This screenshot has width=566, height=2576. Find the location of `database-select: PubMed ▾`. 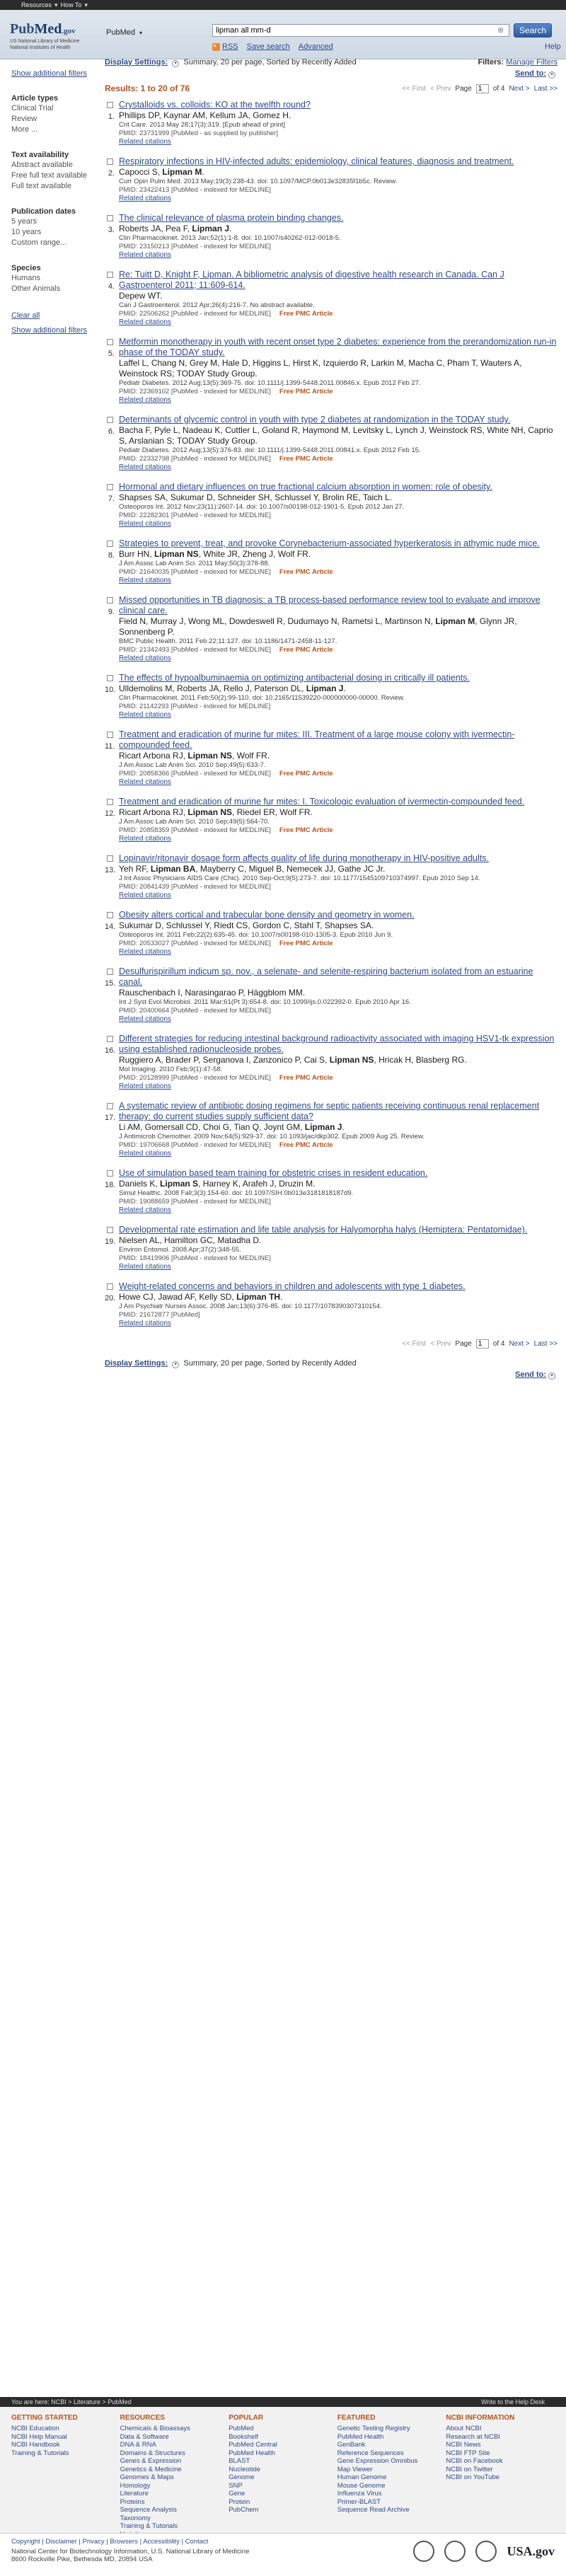

database-select: PubMed ▾ is located at coordinates (124, 32).